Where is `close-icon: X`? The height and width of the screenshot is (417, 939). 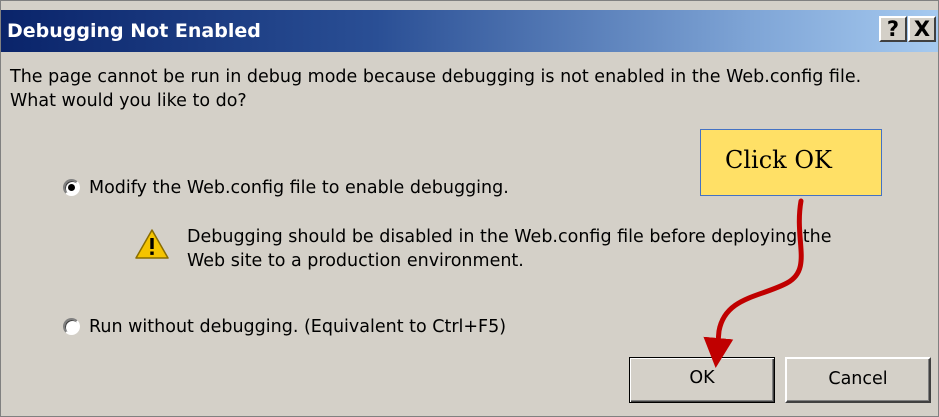 close-icon: X is located at coordinates (922, 29).